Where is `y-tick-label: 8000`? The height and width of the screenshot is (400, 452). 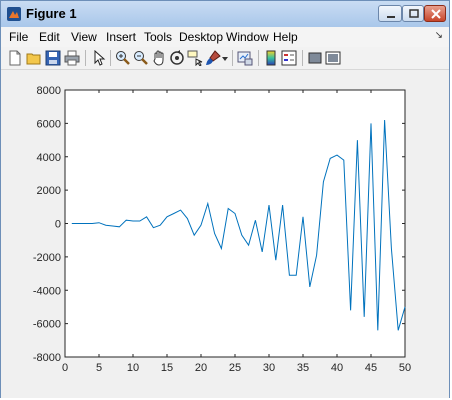
y-tick-label: 8000 is located at coordinates (49, 91).